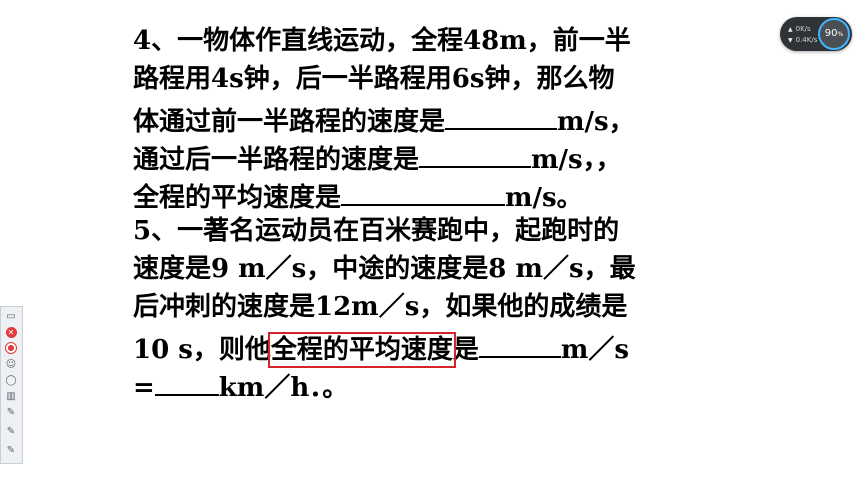 Image resolution: width=864 pixels, height=486 pixels. Describe the element at coordinates (289, 122) in the screenshot. I see `q4-line-3-text: 体通过前一半路程的速度是` at that location.